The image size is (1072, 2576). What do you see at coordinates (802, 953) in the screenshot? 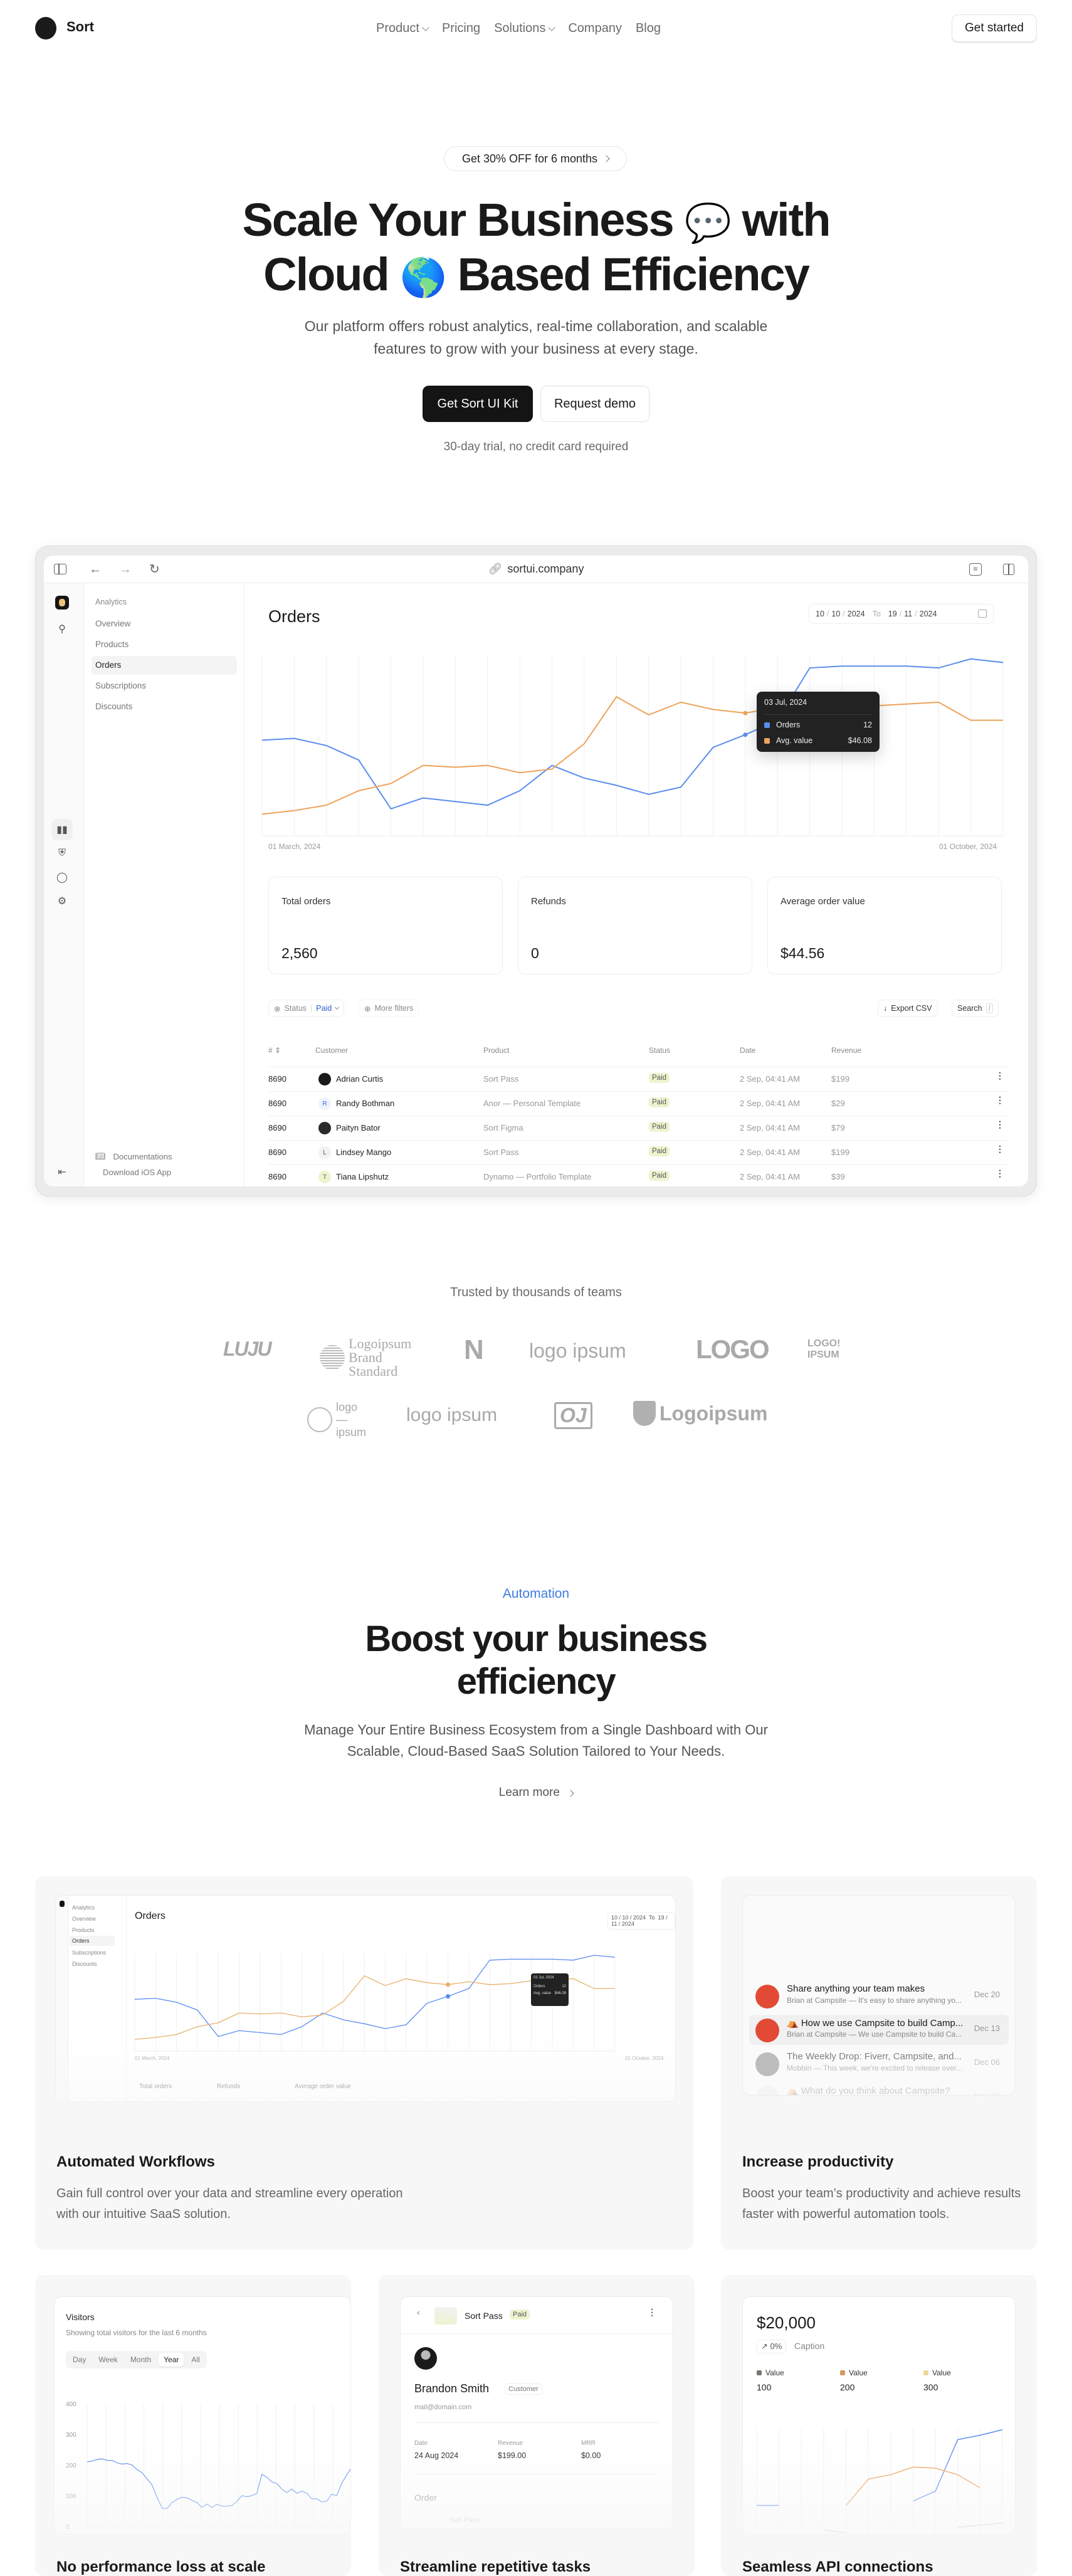
I see `stat-value: $44.56` at bounding box center [802, 953].